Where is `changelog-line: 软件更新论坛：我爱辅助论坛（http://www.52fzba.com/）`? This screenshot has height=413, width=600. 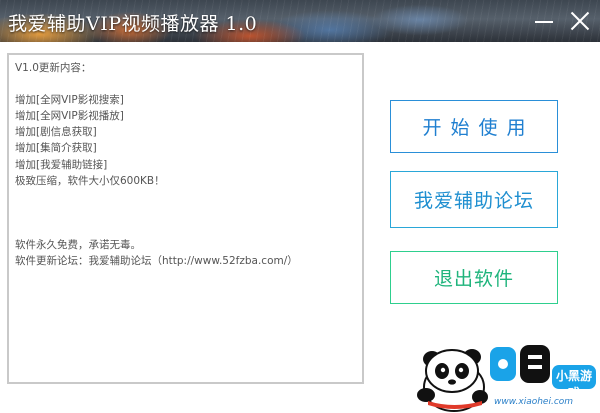 changelog-line: 软件更新论坛：我爱辅助论坛（http://www.52fzba.com/） is located at coordinates (156, 261).